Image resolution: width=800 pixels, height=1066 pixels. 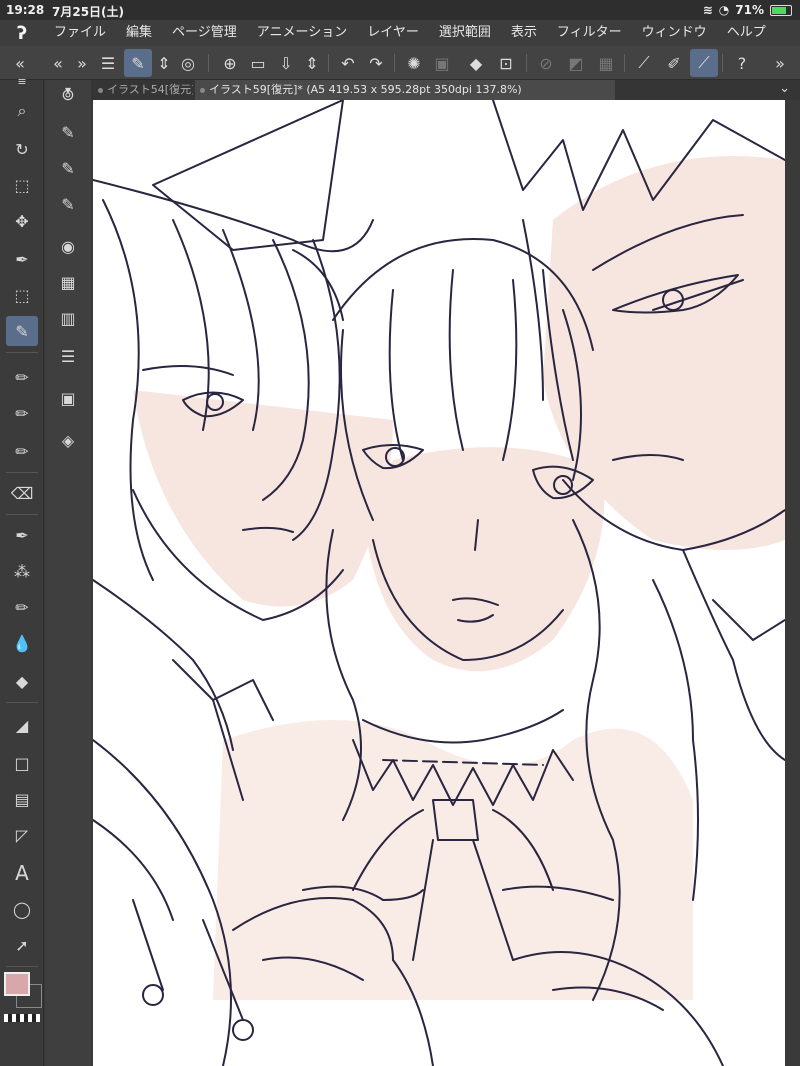 I want to click on eyedropper-icon: ✒, so click(x=22, y=259).